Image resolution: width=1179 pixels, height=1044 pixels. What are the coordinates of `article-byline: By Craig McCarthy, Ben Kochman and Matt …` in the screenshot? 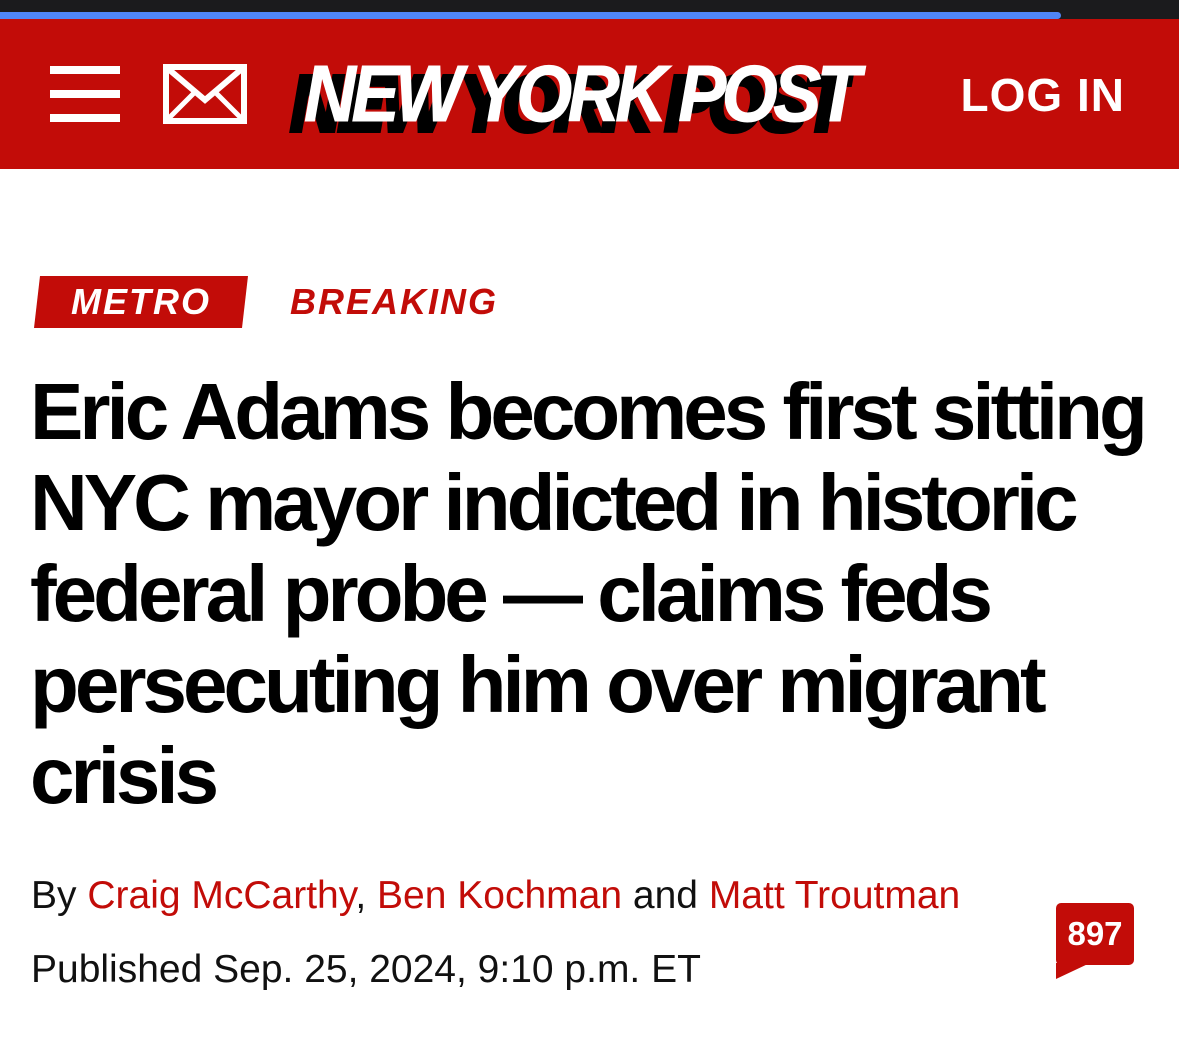 It's located at (536, 896).